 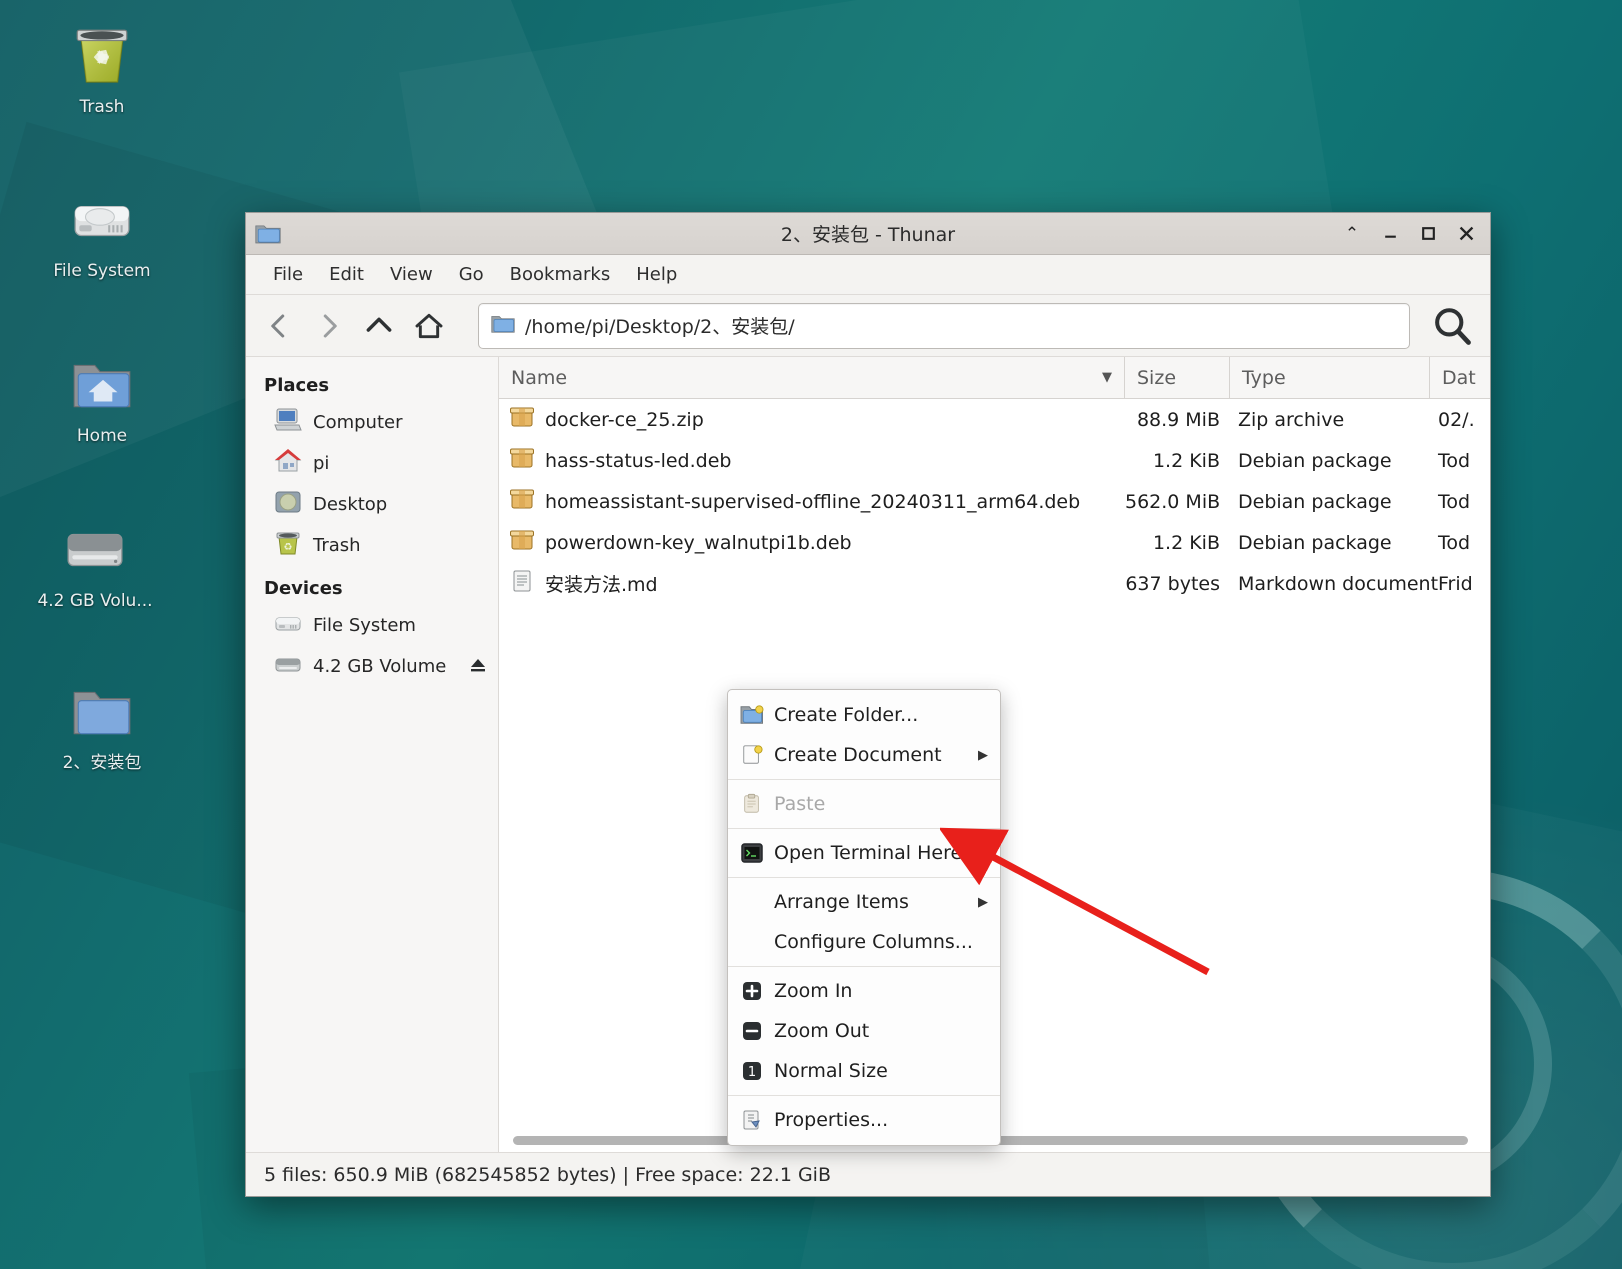 I want to click on menu-item-label: Zoom In, so click(x=813, y=991).